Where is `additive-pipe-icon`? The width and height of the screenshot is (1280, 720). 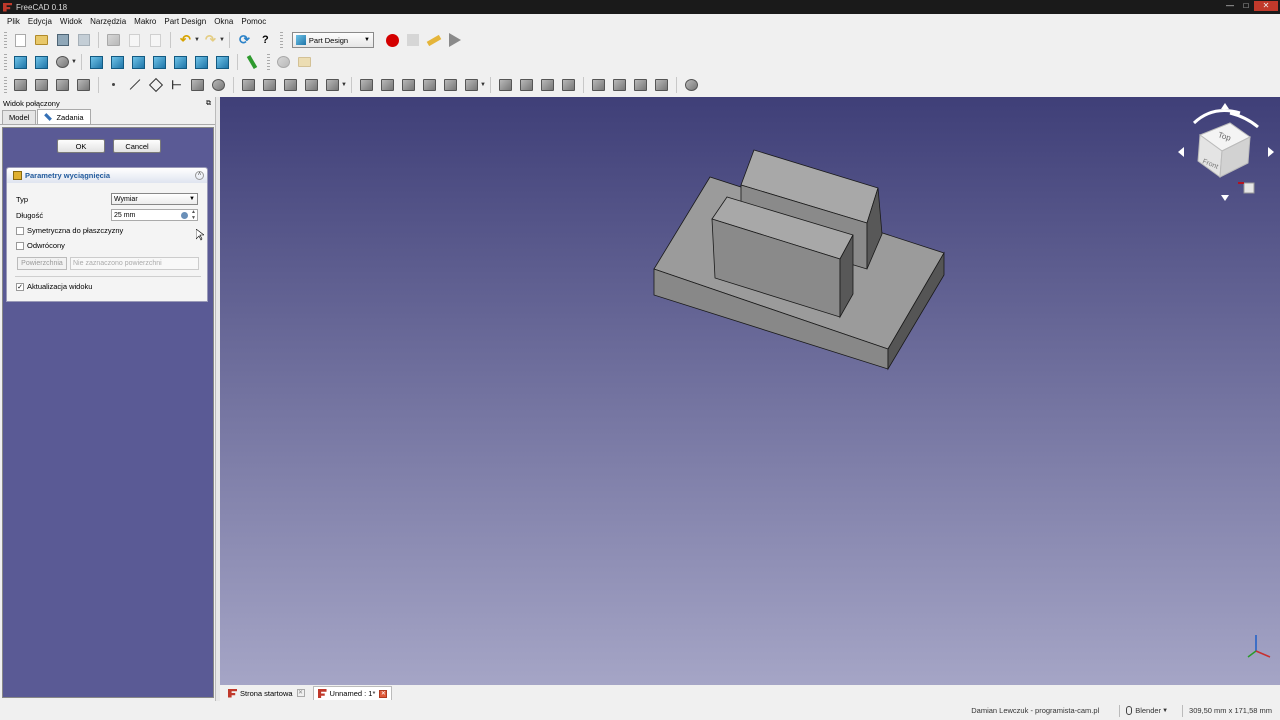 additive-pipe-icon is located at coordinates (311, 84).